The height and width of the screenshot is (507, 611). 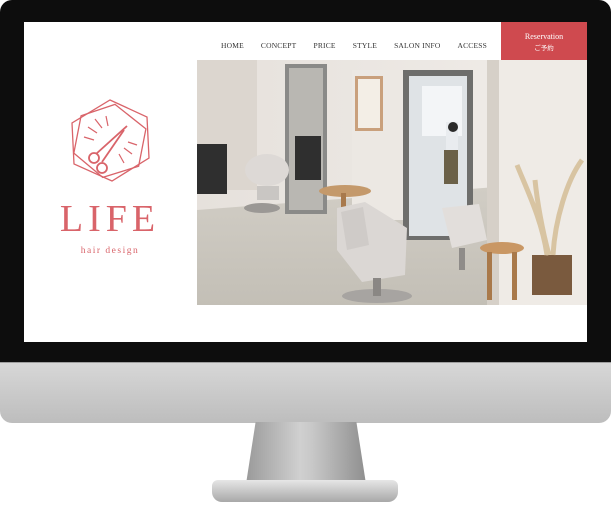 What do you see at coordinates (365, 45) in the screenshot?
I see `nav-style: STYLE` at bounding box center [365, 45].